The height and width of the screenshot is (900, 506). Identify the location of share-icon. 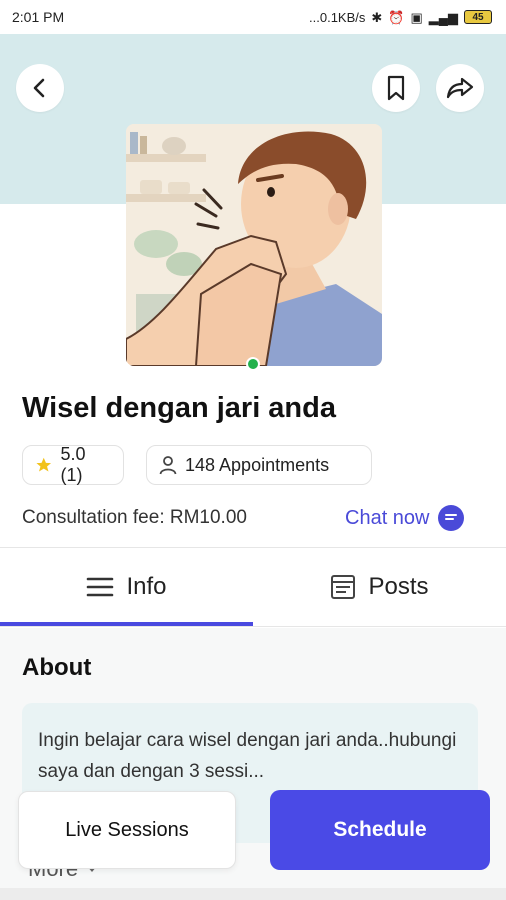
(460, 88).